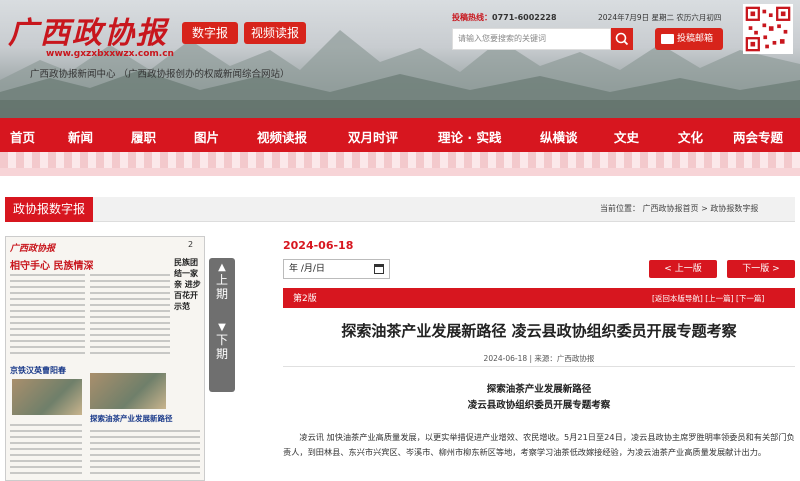 The width and height of the screenshot is (800, 481). I want to click on hotline-number: 0771-6002228, so click(524, 17).